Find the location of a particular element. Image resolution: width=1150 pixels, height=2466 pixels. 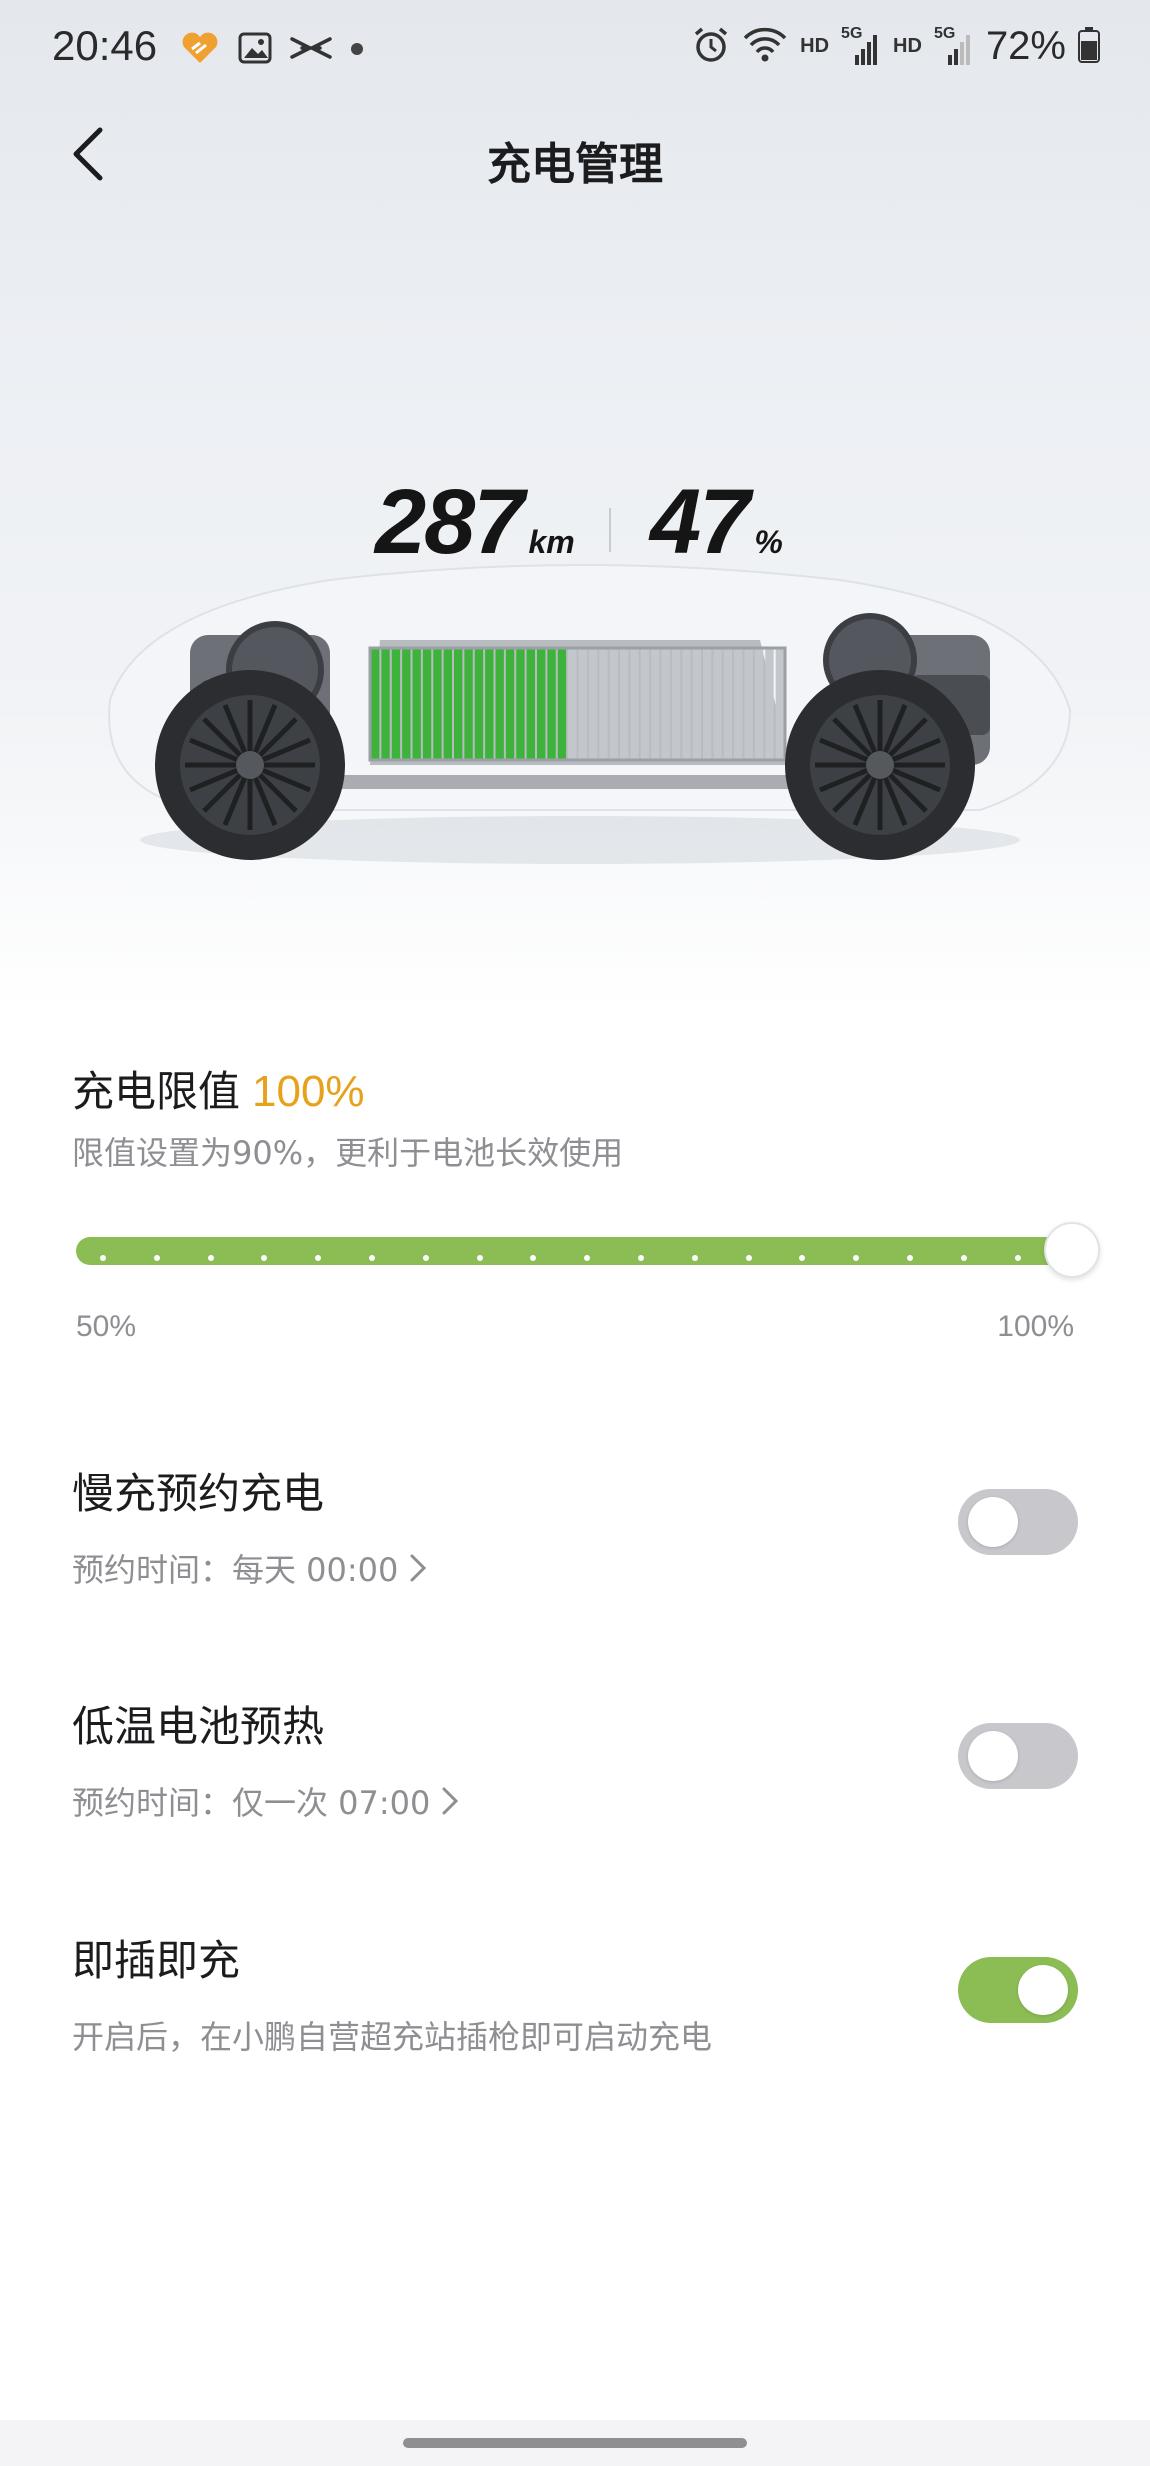

heart-app-icon is located at coordinates (200, 50).